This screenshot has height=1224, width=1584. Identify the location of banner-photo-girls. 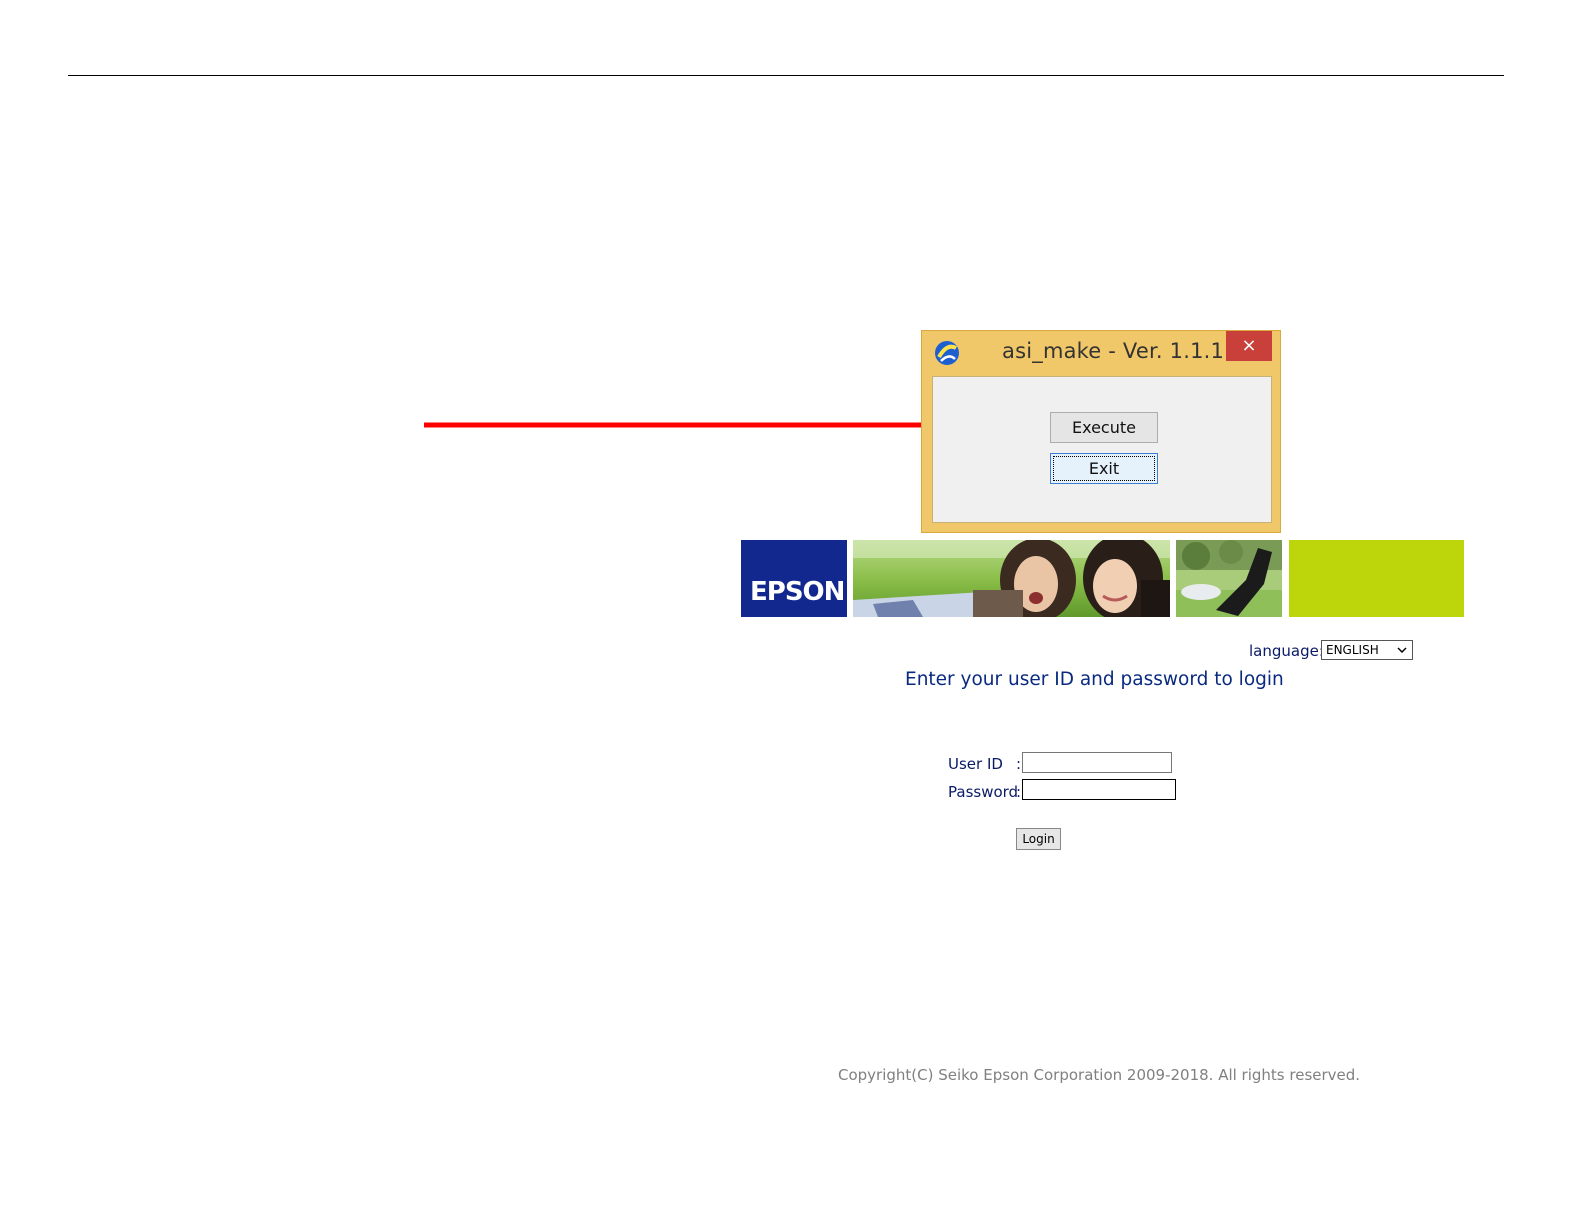
(1011, 578).